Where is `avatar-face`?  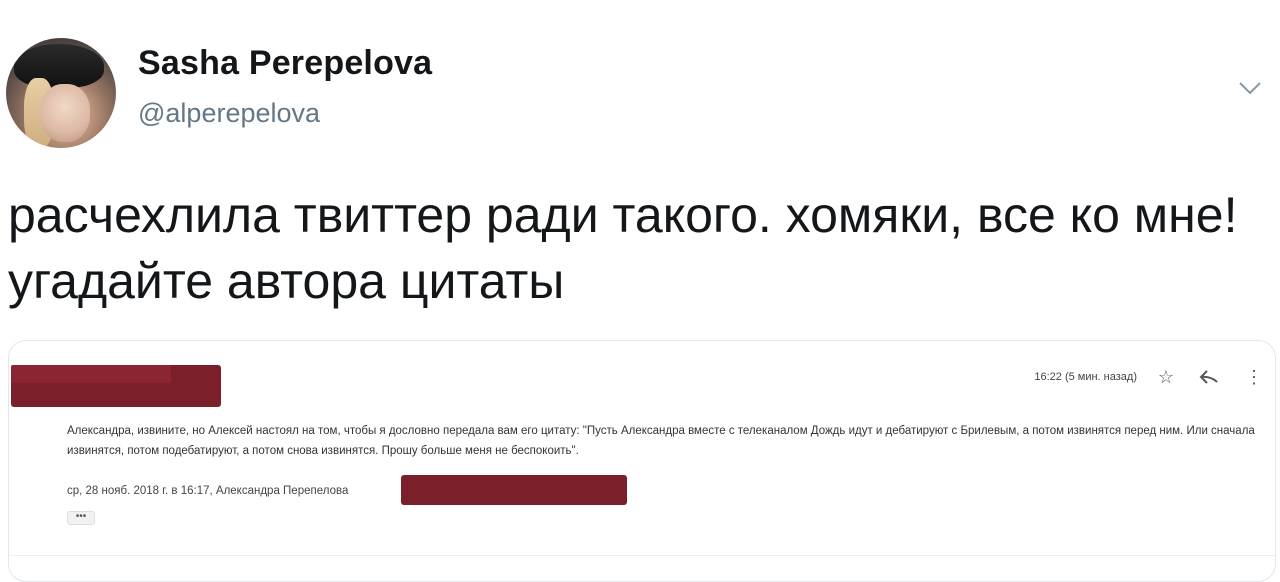
avatar-face is located at coordinates (65, 113).